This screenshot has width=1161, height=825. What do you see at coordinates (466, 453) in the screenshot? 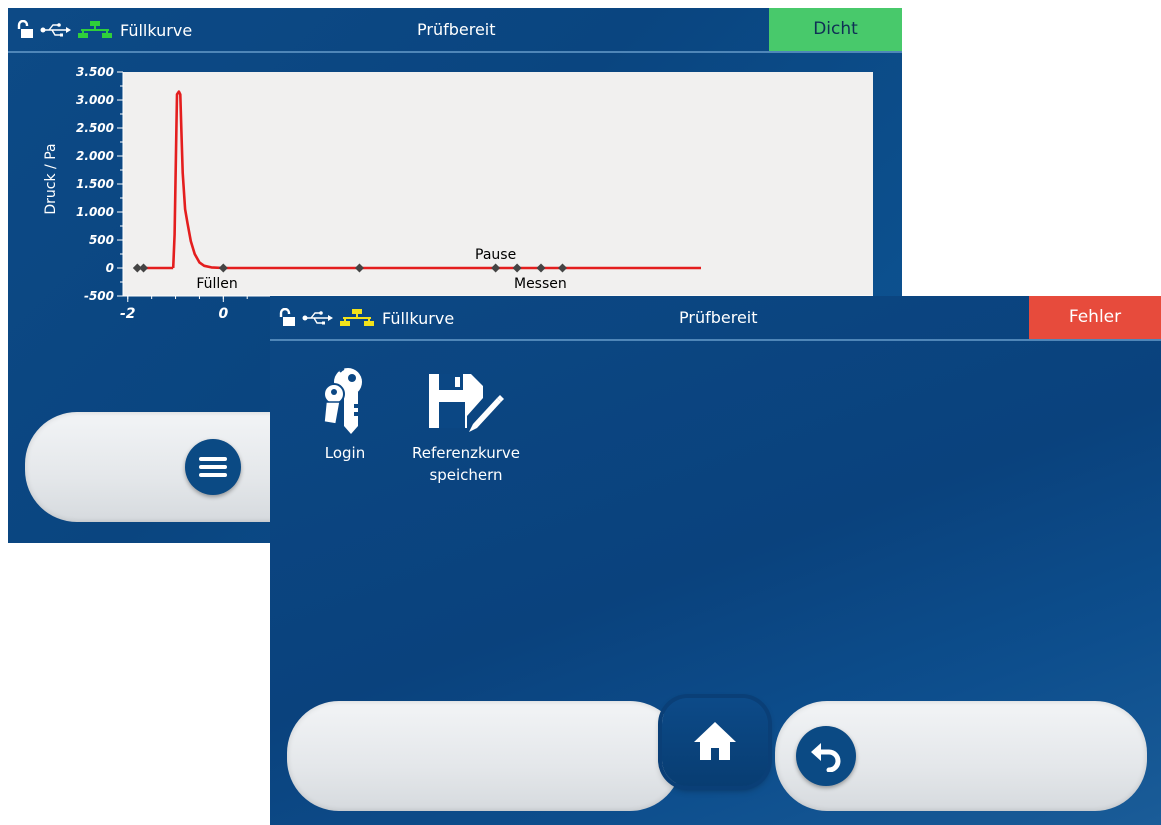
I see `save-reference-curve-label-line1: Referenzkurve` at bounding box center [466, 453].